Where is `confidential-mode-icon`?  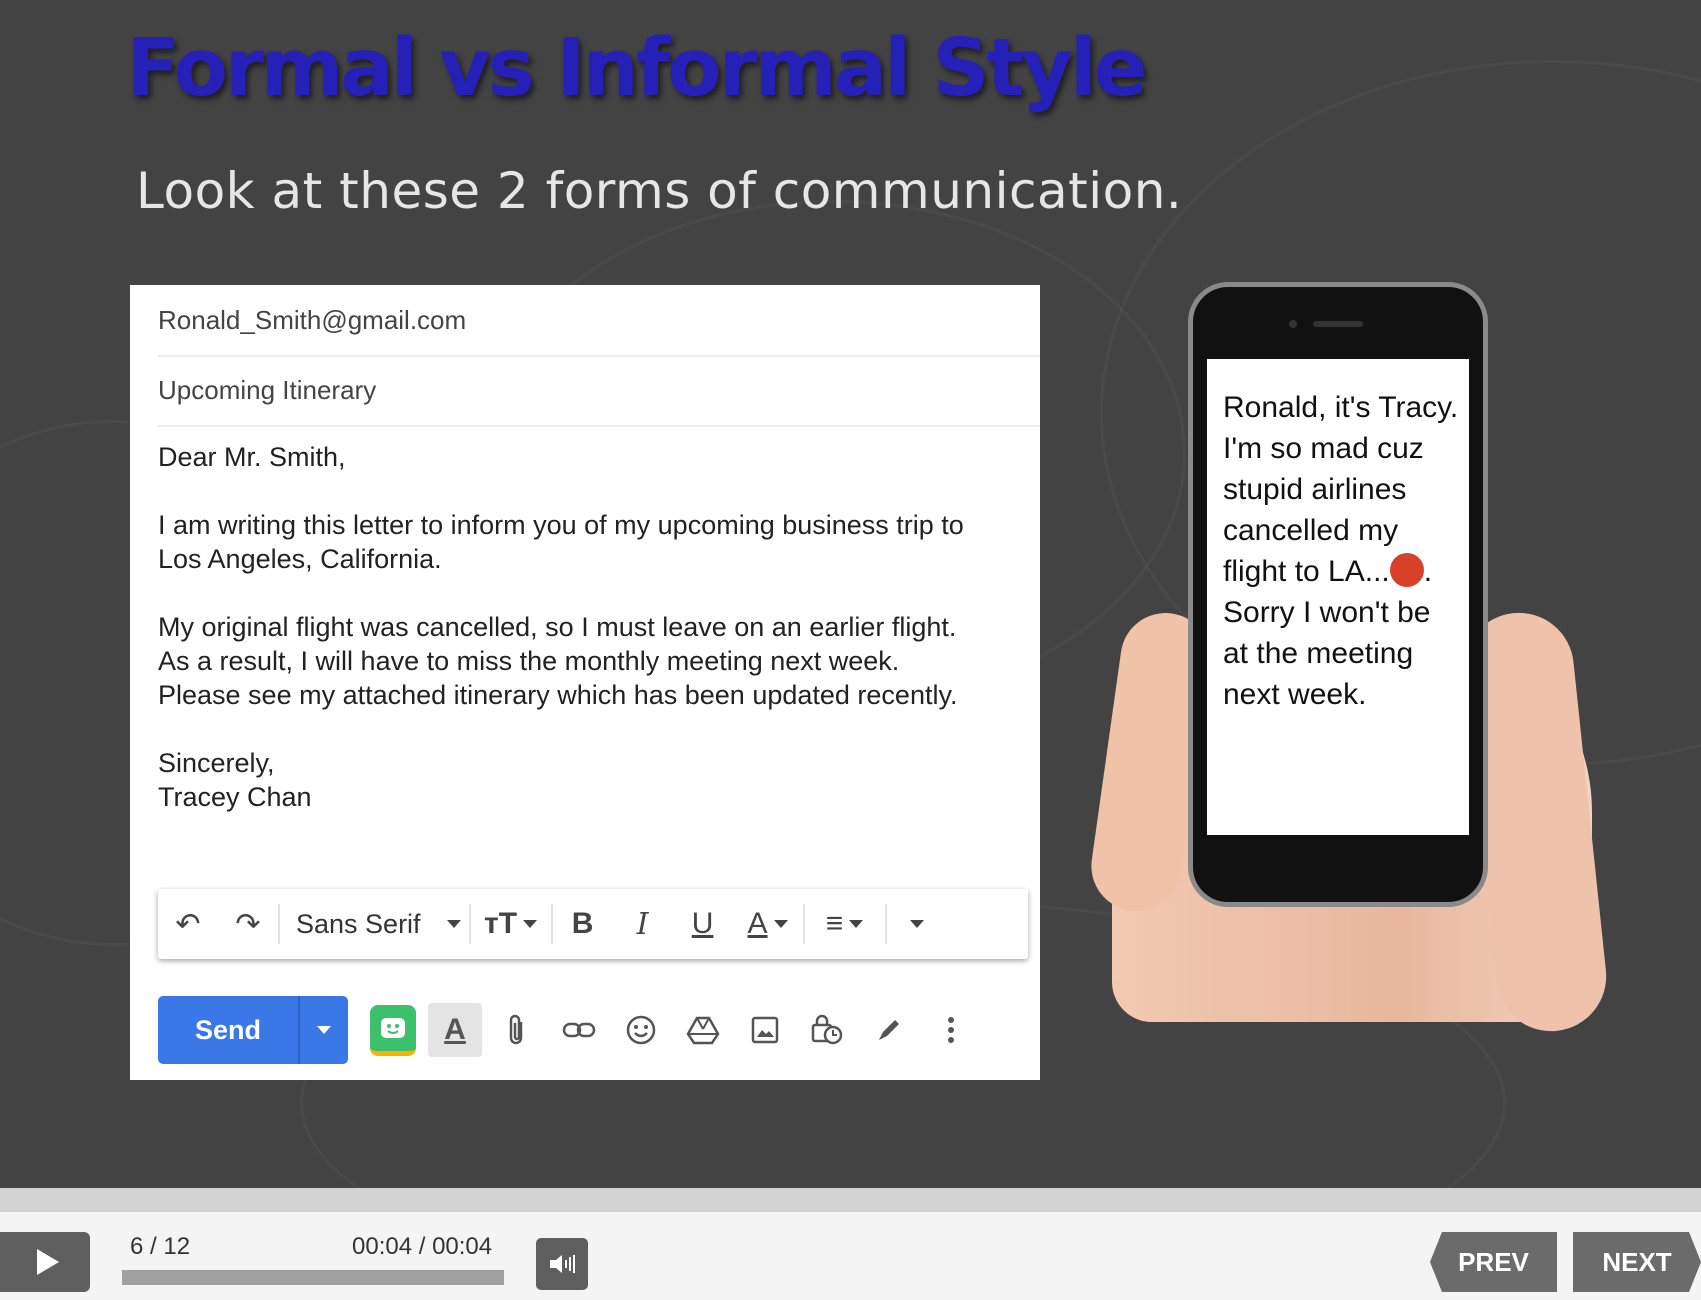
confidential-mode-icon is located at coordinates (827, 1030).